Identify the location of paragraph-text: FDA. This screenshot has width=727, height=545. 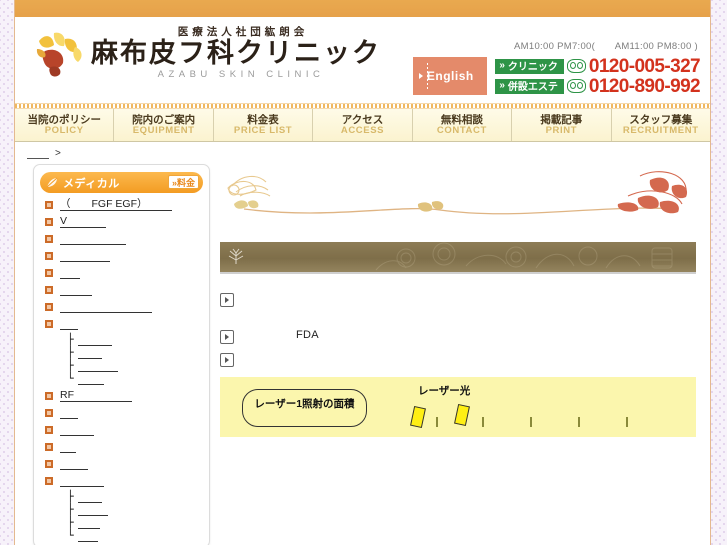
(307, 335).